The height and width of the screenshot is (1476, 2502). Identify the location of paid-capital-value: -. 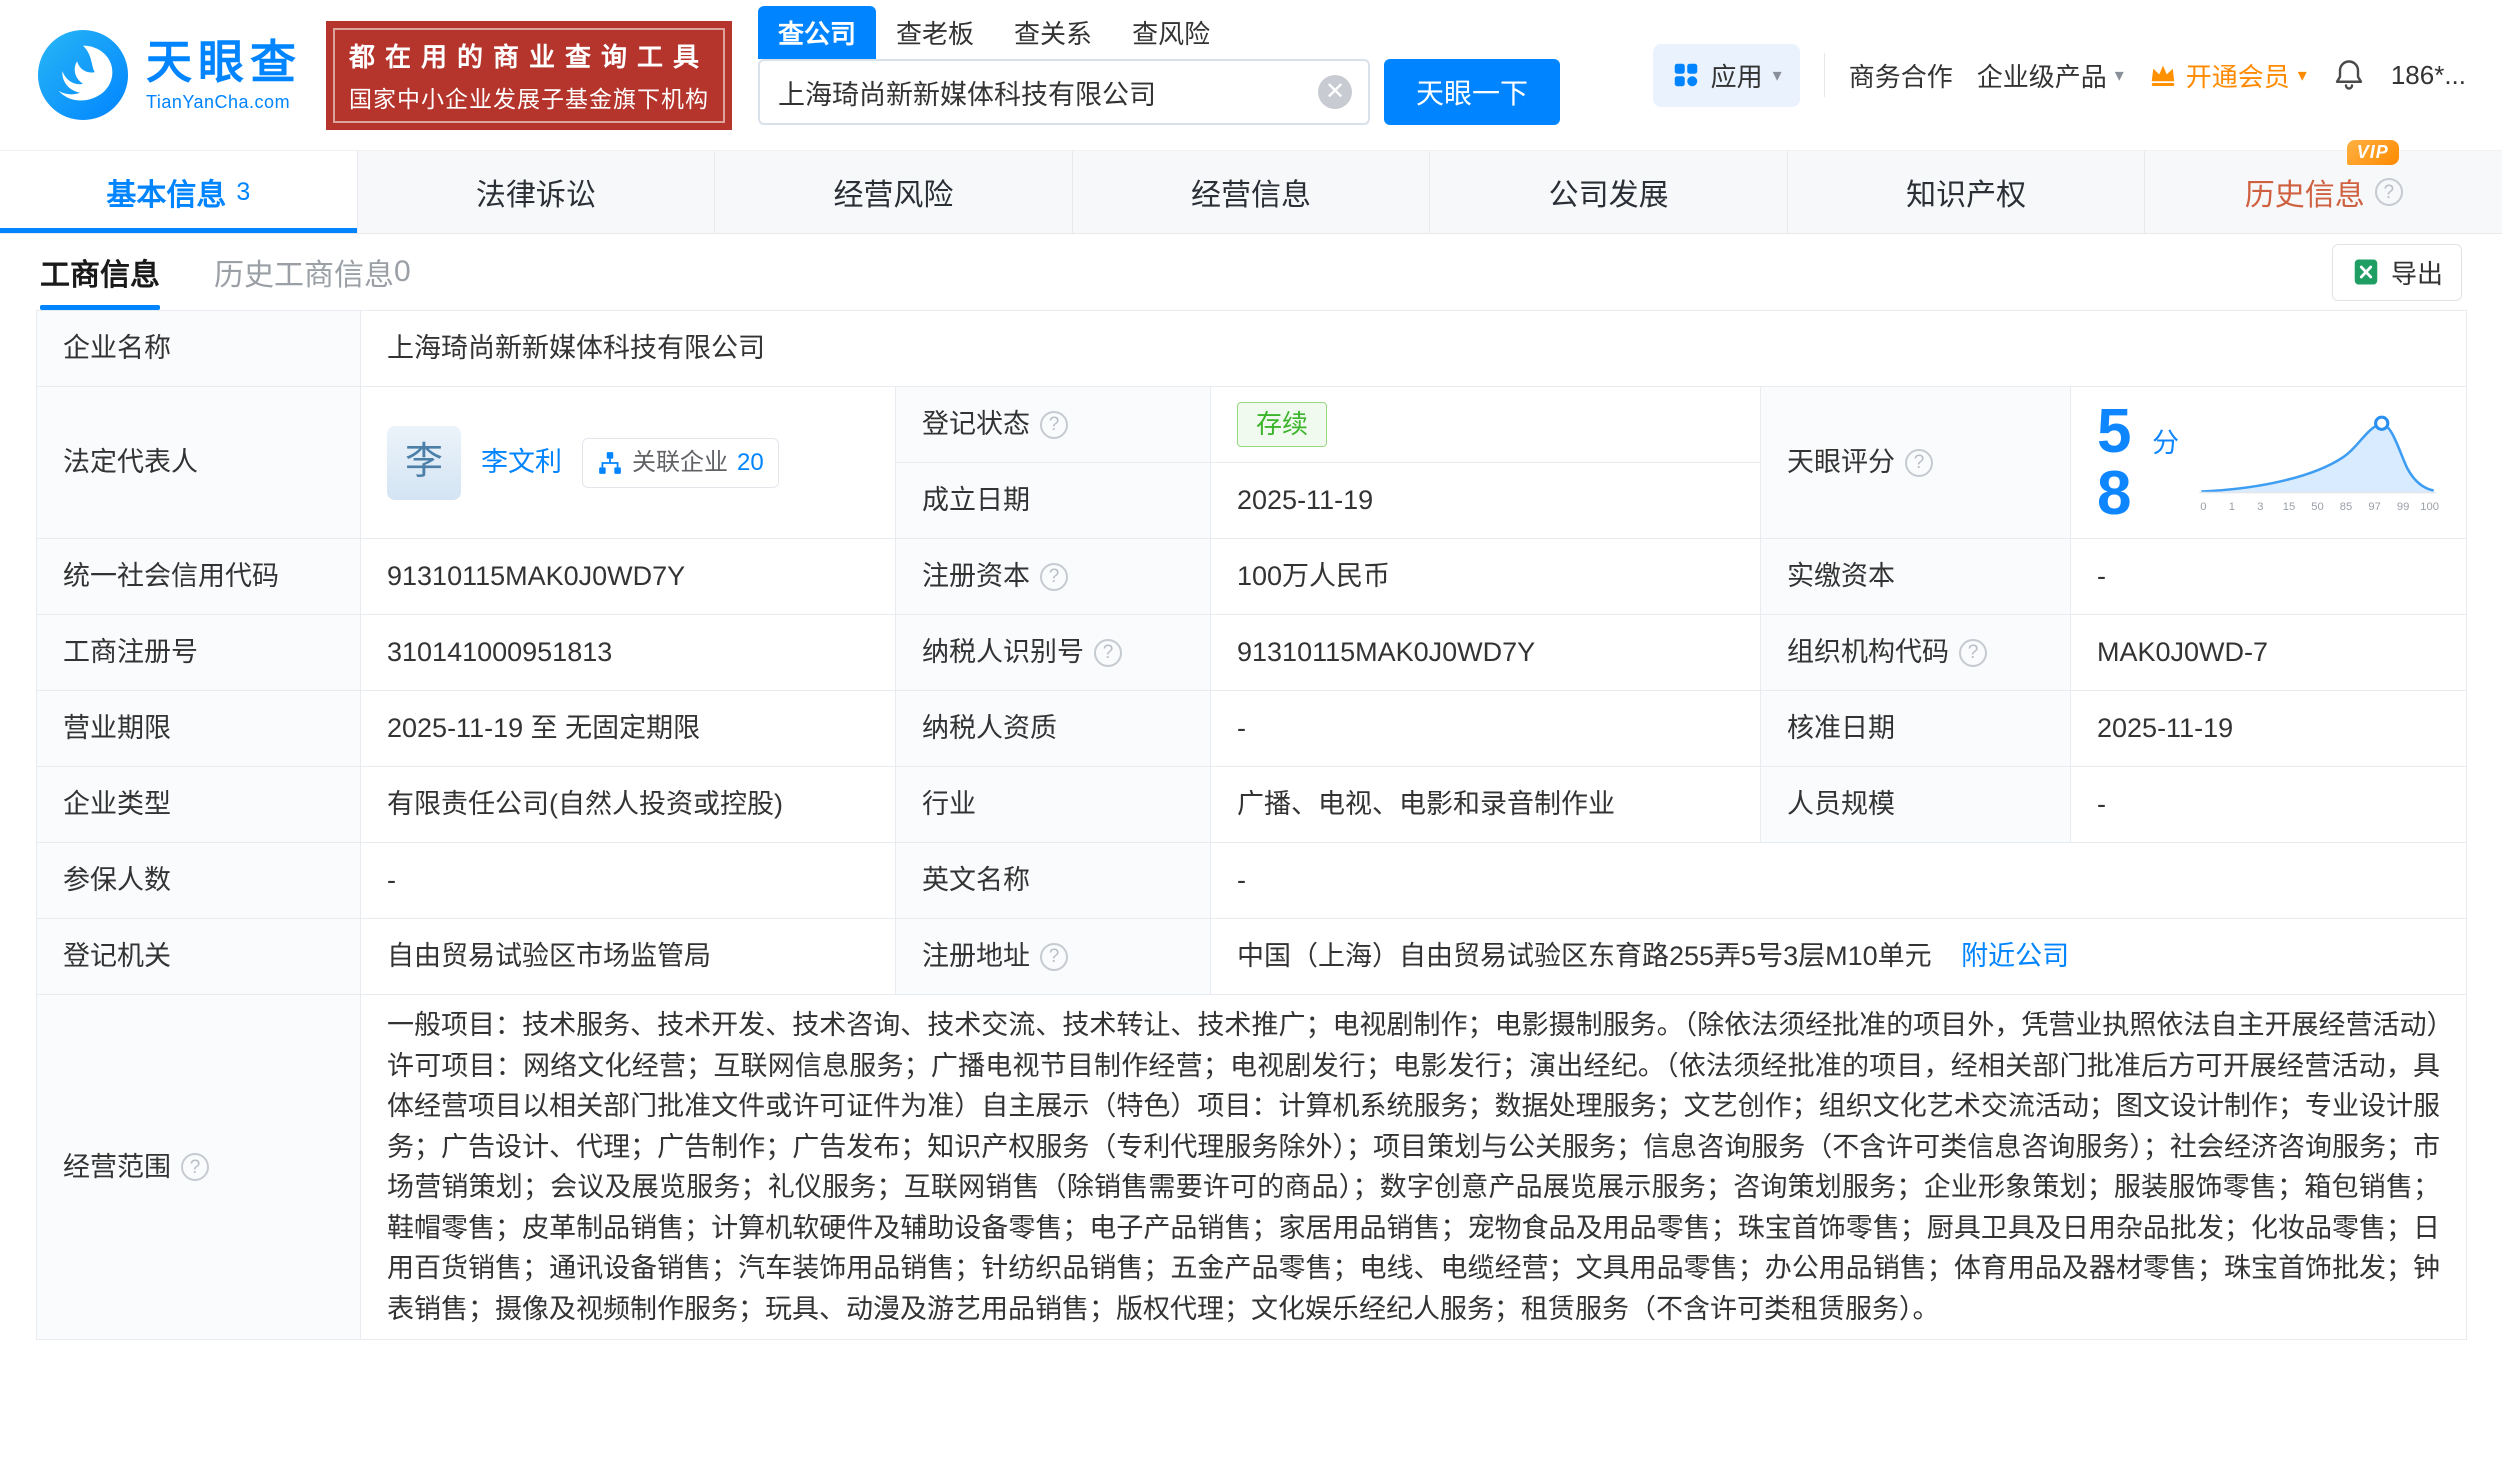
(2268, 576).